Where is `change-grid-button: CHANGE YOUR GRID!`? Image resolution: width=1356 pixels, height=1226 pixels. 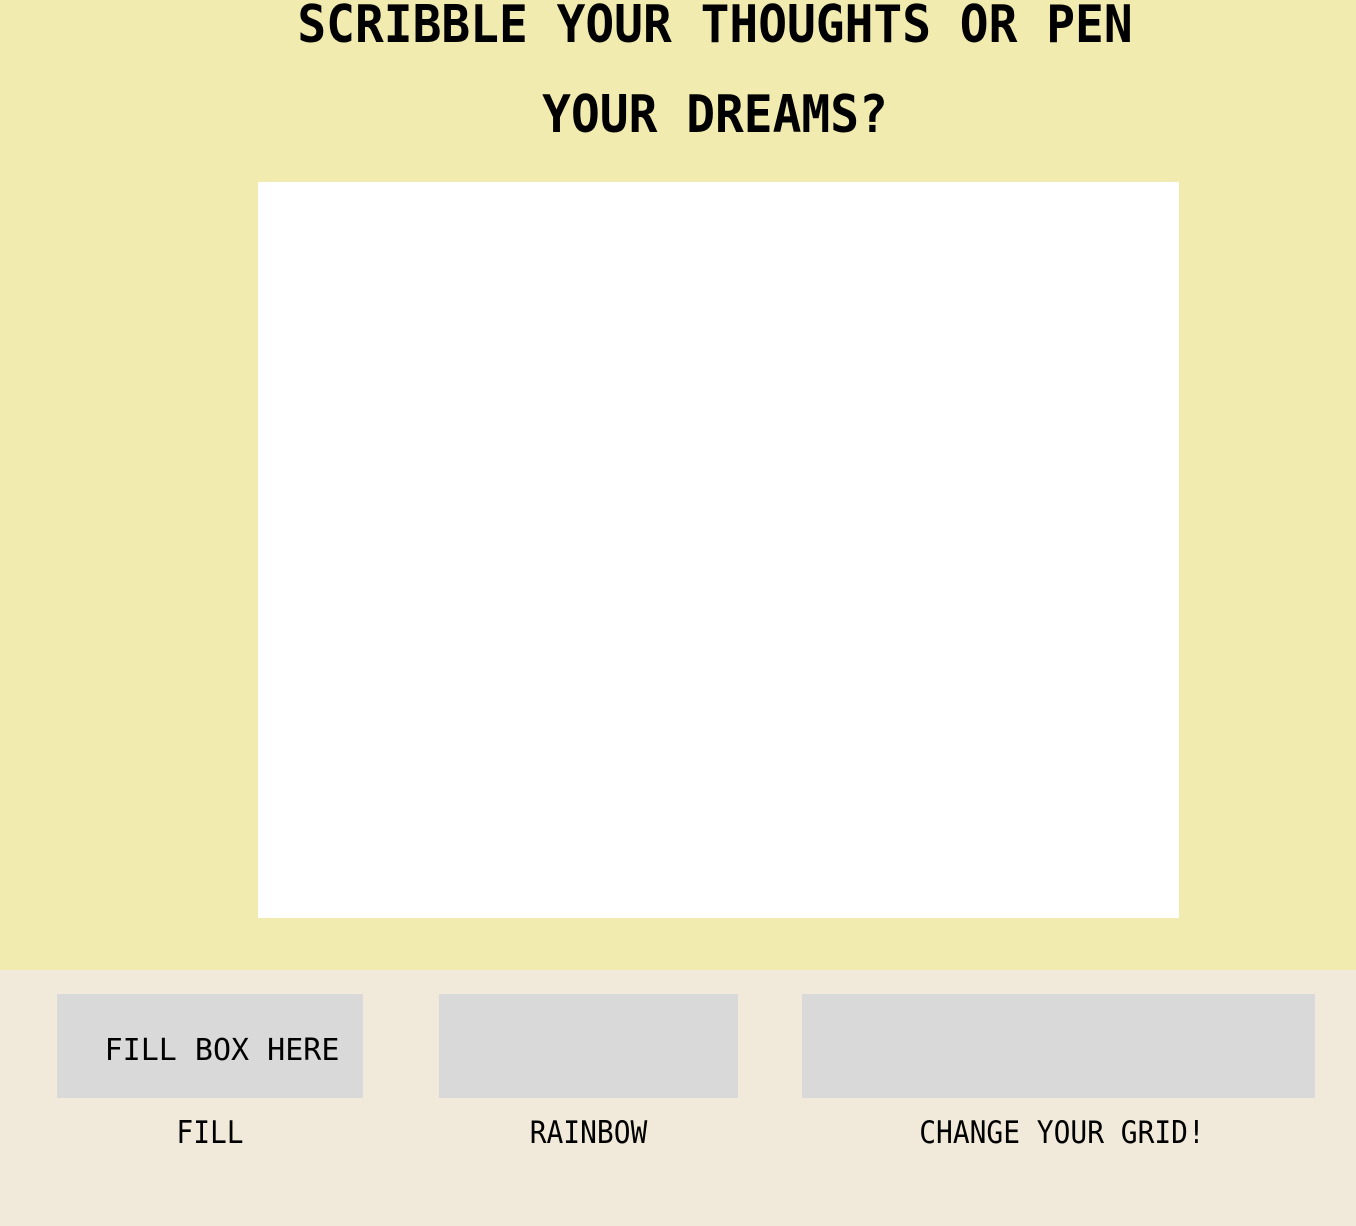
change-grid-button: CHANGE YOUR GRID! is located at coordinates (1062, 1133).